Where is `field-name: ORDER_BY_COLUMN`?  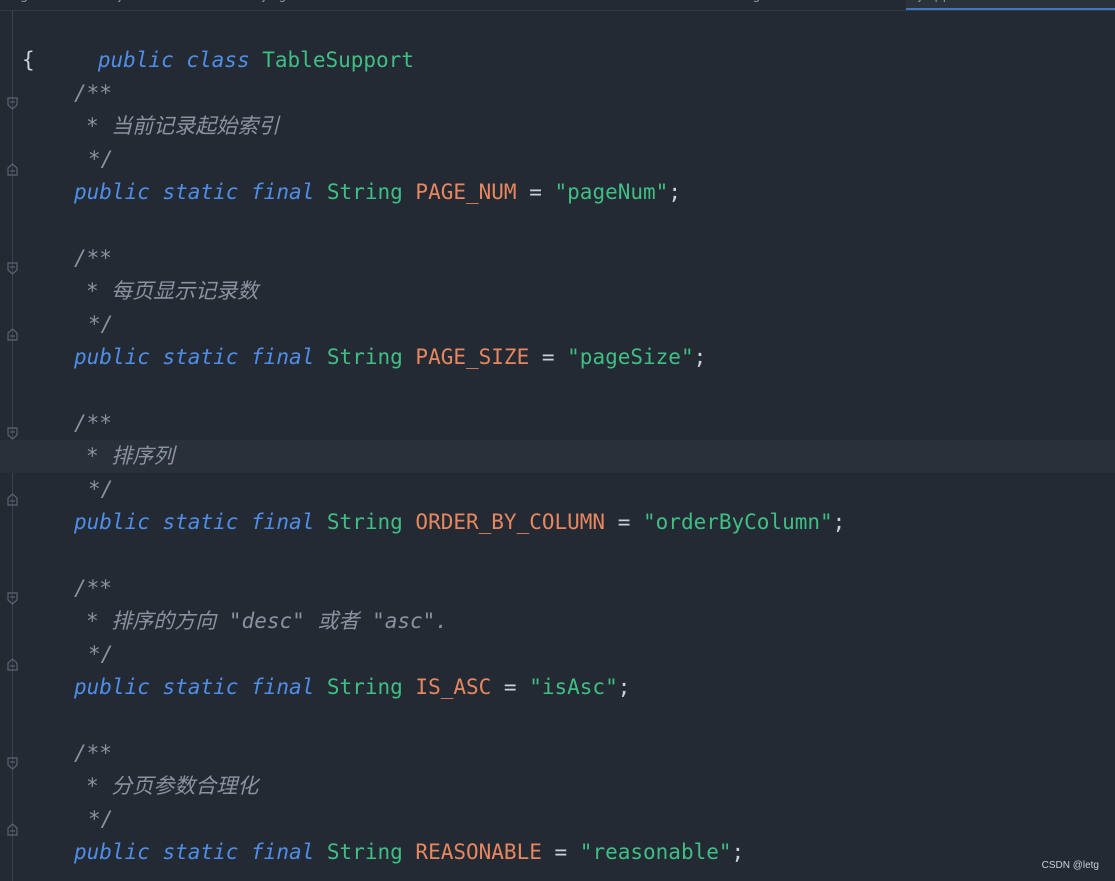 field-name: ORDER_BY_COLUMN is located at coordinates (510, 522).